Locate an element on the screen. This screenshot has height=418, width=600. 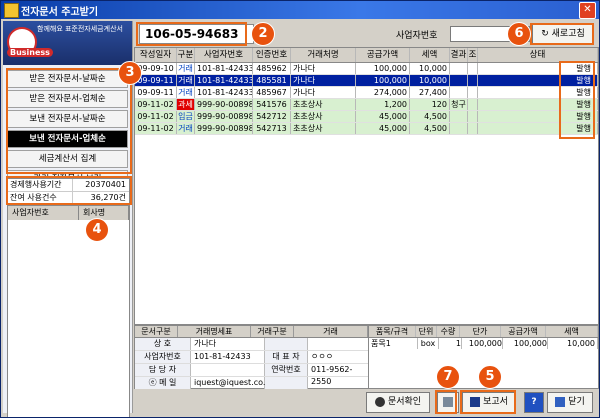
eye-icon is located at coordinates (379, 401).